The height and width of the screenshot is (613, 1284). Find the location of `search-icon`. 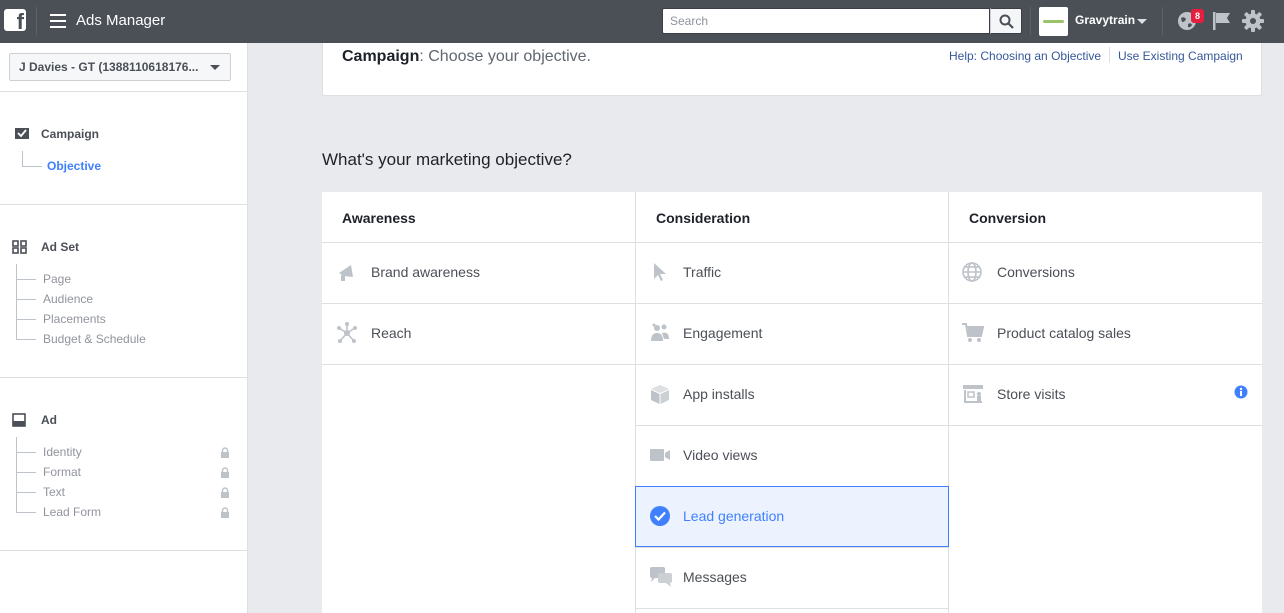

search-icon is located at coordinates (1006, 21).